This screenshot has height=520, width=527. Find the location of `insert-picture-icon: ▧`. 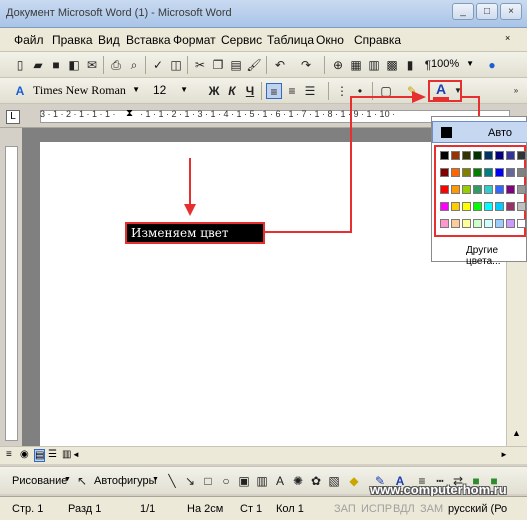

insert-picture-icon: ▧ is located at coordinates (334, 481).